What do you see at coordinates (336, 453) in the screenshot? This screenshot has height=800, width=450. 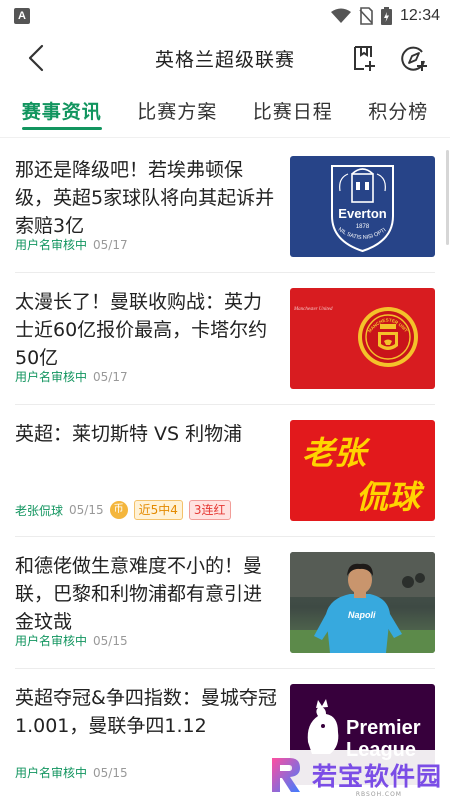 I see `calligraphy-line-1: 老张` at bounding box center [336, 453].